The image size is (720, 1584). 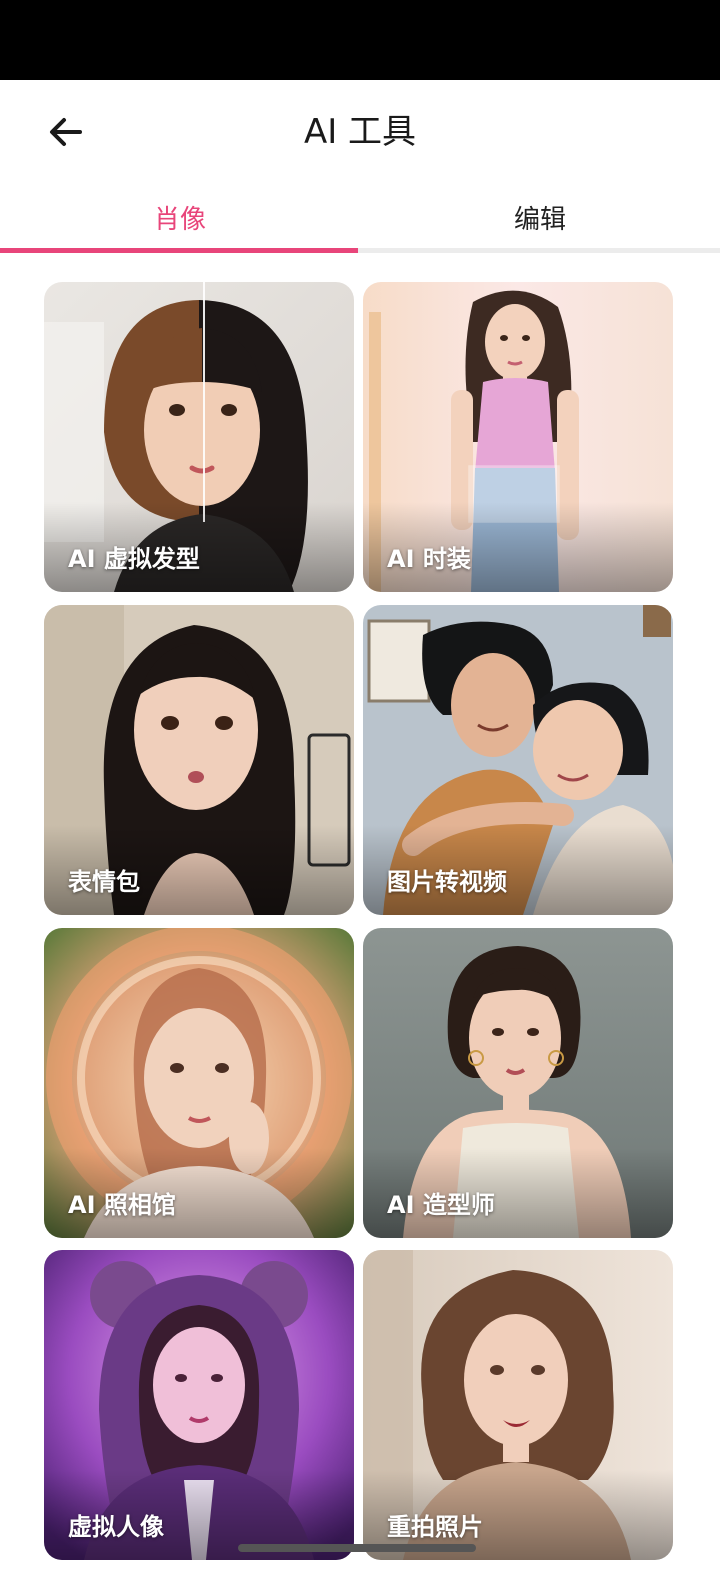 What do you see at coordinates (199, 1405) in the screenshot?
I see `tool-card-virtual-portrait: 虚拟人像` at bounding box center [199, 1405].